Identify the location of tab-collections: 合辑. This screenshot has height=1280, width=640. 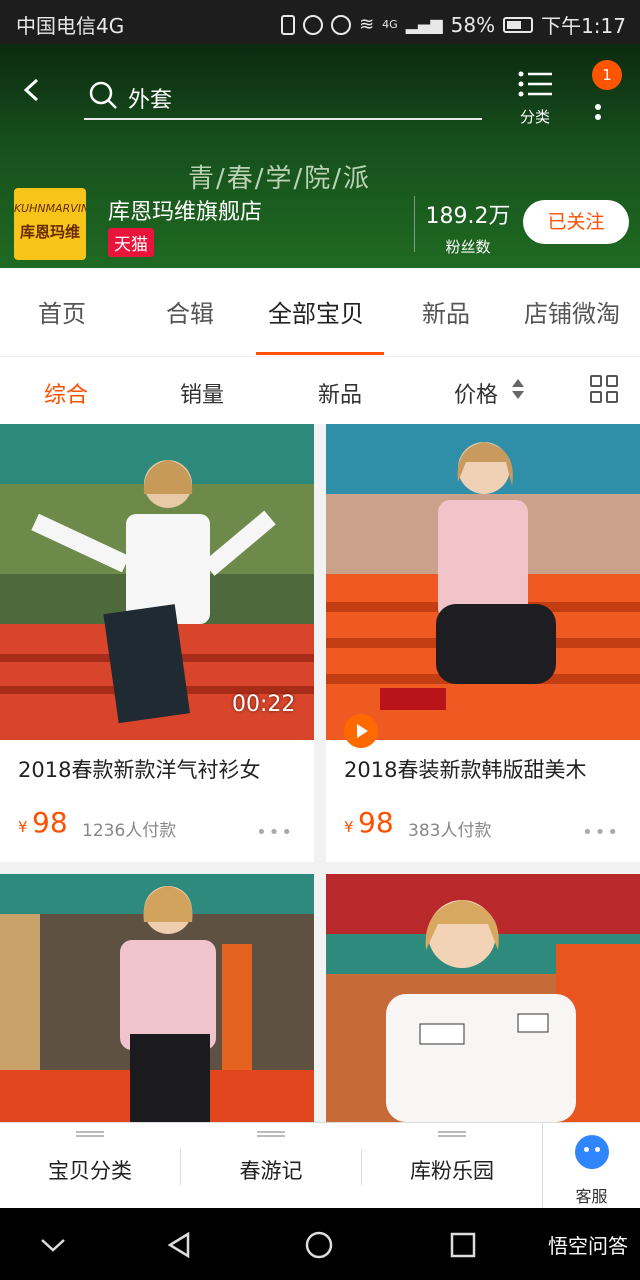
(190, 311).